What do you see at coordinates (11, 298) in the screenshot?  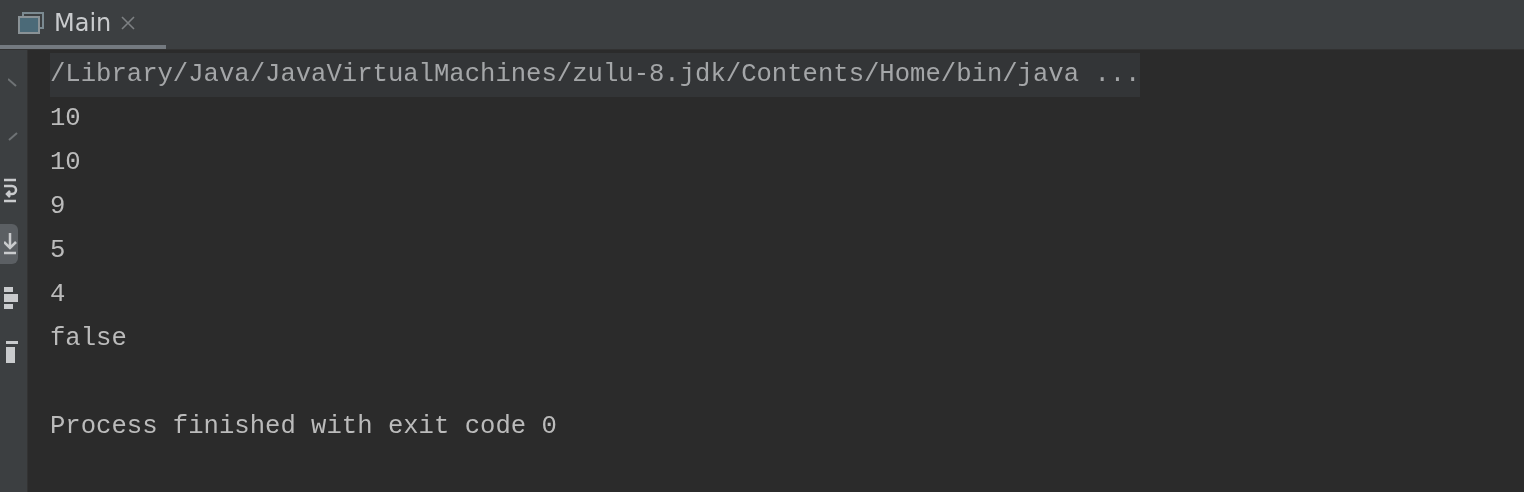 I see `printer-icon` at bounding box center [11, 298].